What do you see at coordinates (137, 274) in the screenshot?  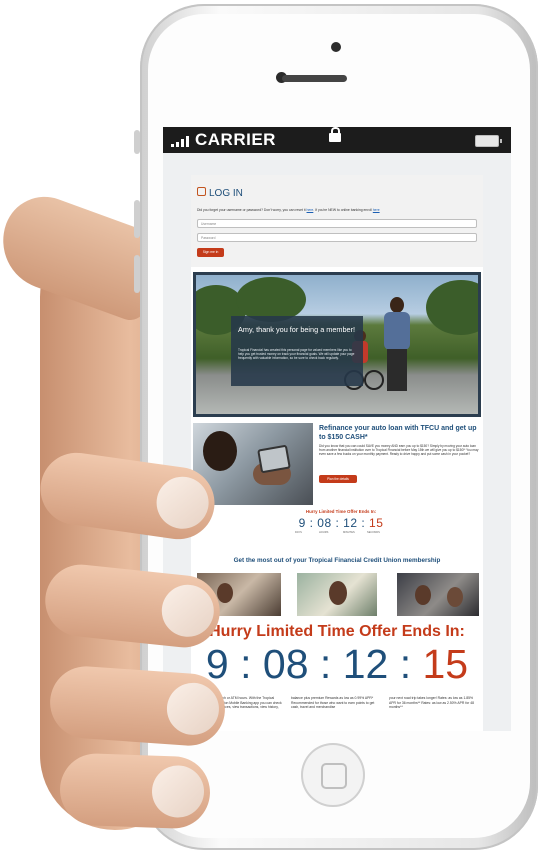 I see `volume-down-button` at bounding box center [137, 274].